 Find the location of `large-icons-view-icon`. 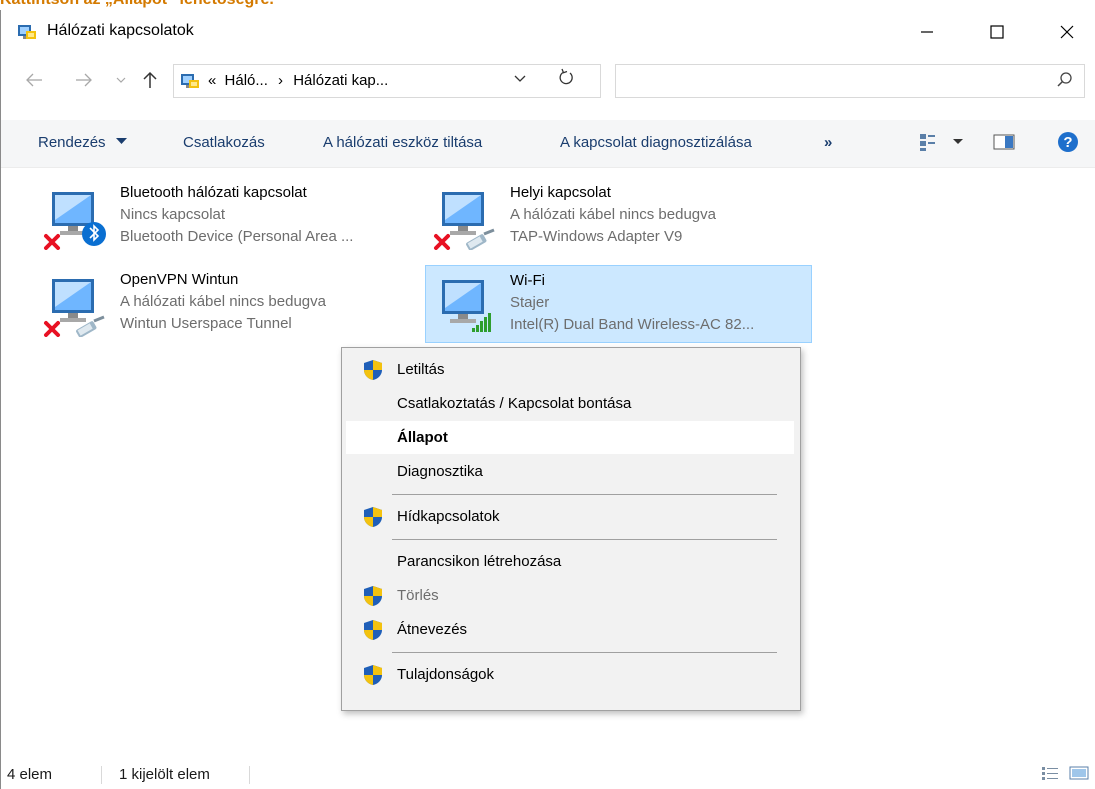

large-icons-view-icon is located at coordinates (1079, 773).